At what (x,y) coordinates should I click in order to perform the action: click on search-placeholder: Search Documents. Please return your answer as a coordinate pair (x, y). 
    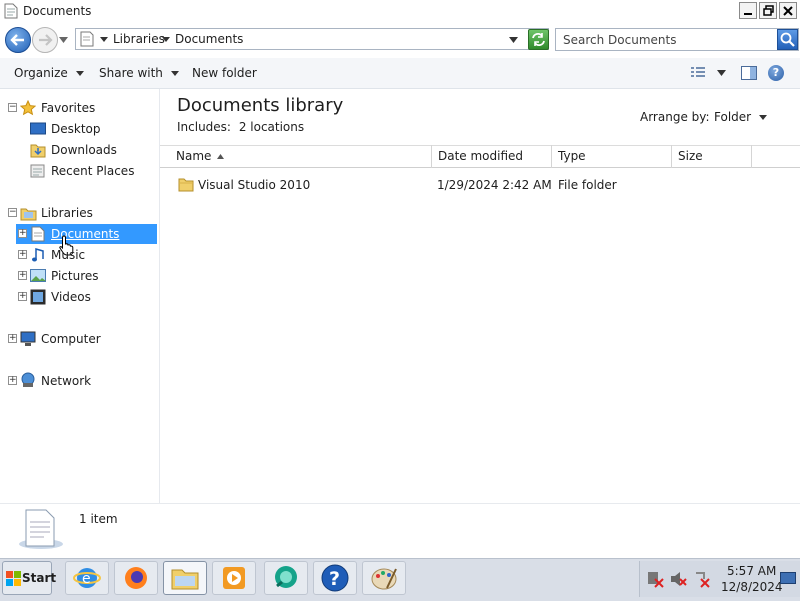
    Looking at the image, I should click on (620, 40).